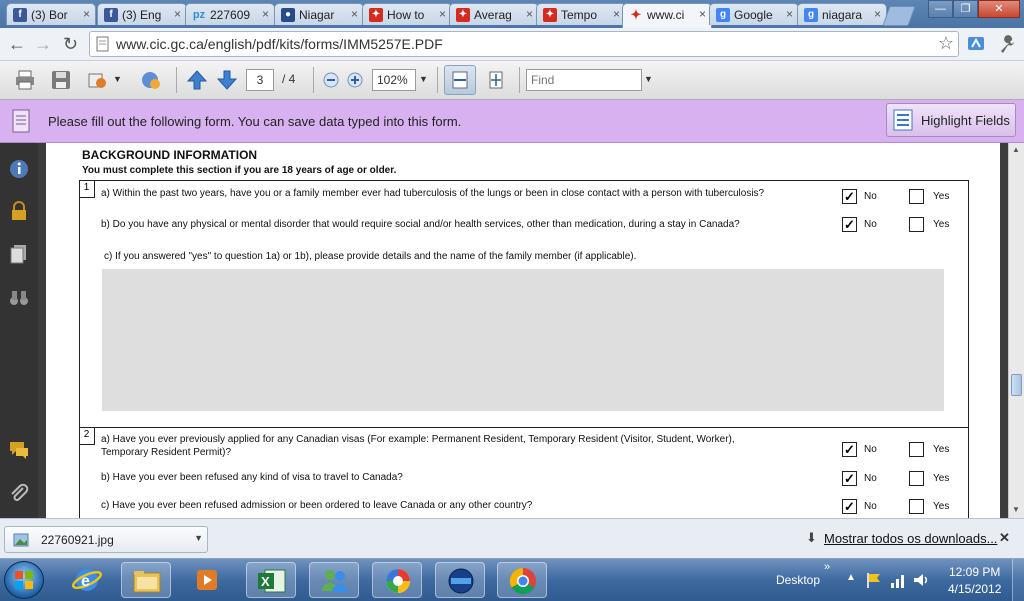 This screenshot has height=601, width=1024. Describe the element at coordinates (331, 80) in the screenshot. I see `zoom-out-icon` at that location.